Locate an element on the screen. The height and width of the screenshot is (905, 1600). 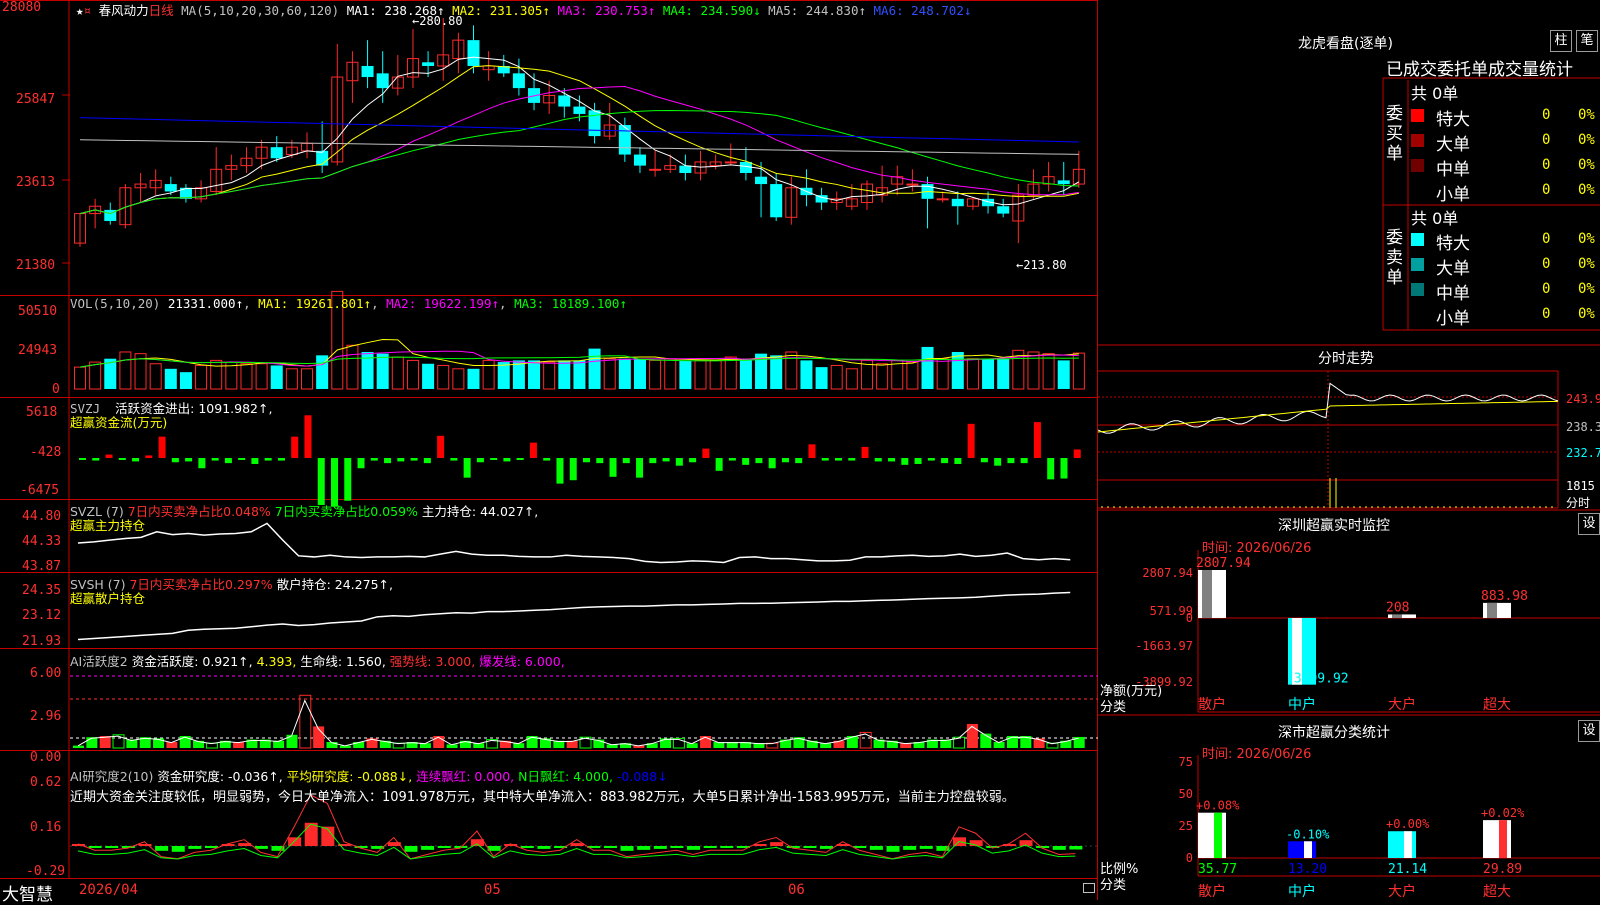
classify-settings-button: 设 is located at coordinates (1589, 731).